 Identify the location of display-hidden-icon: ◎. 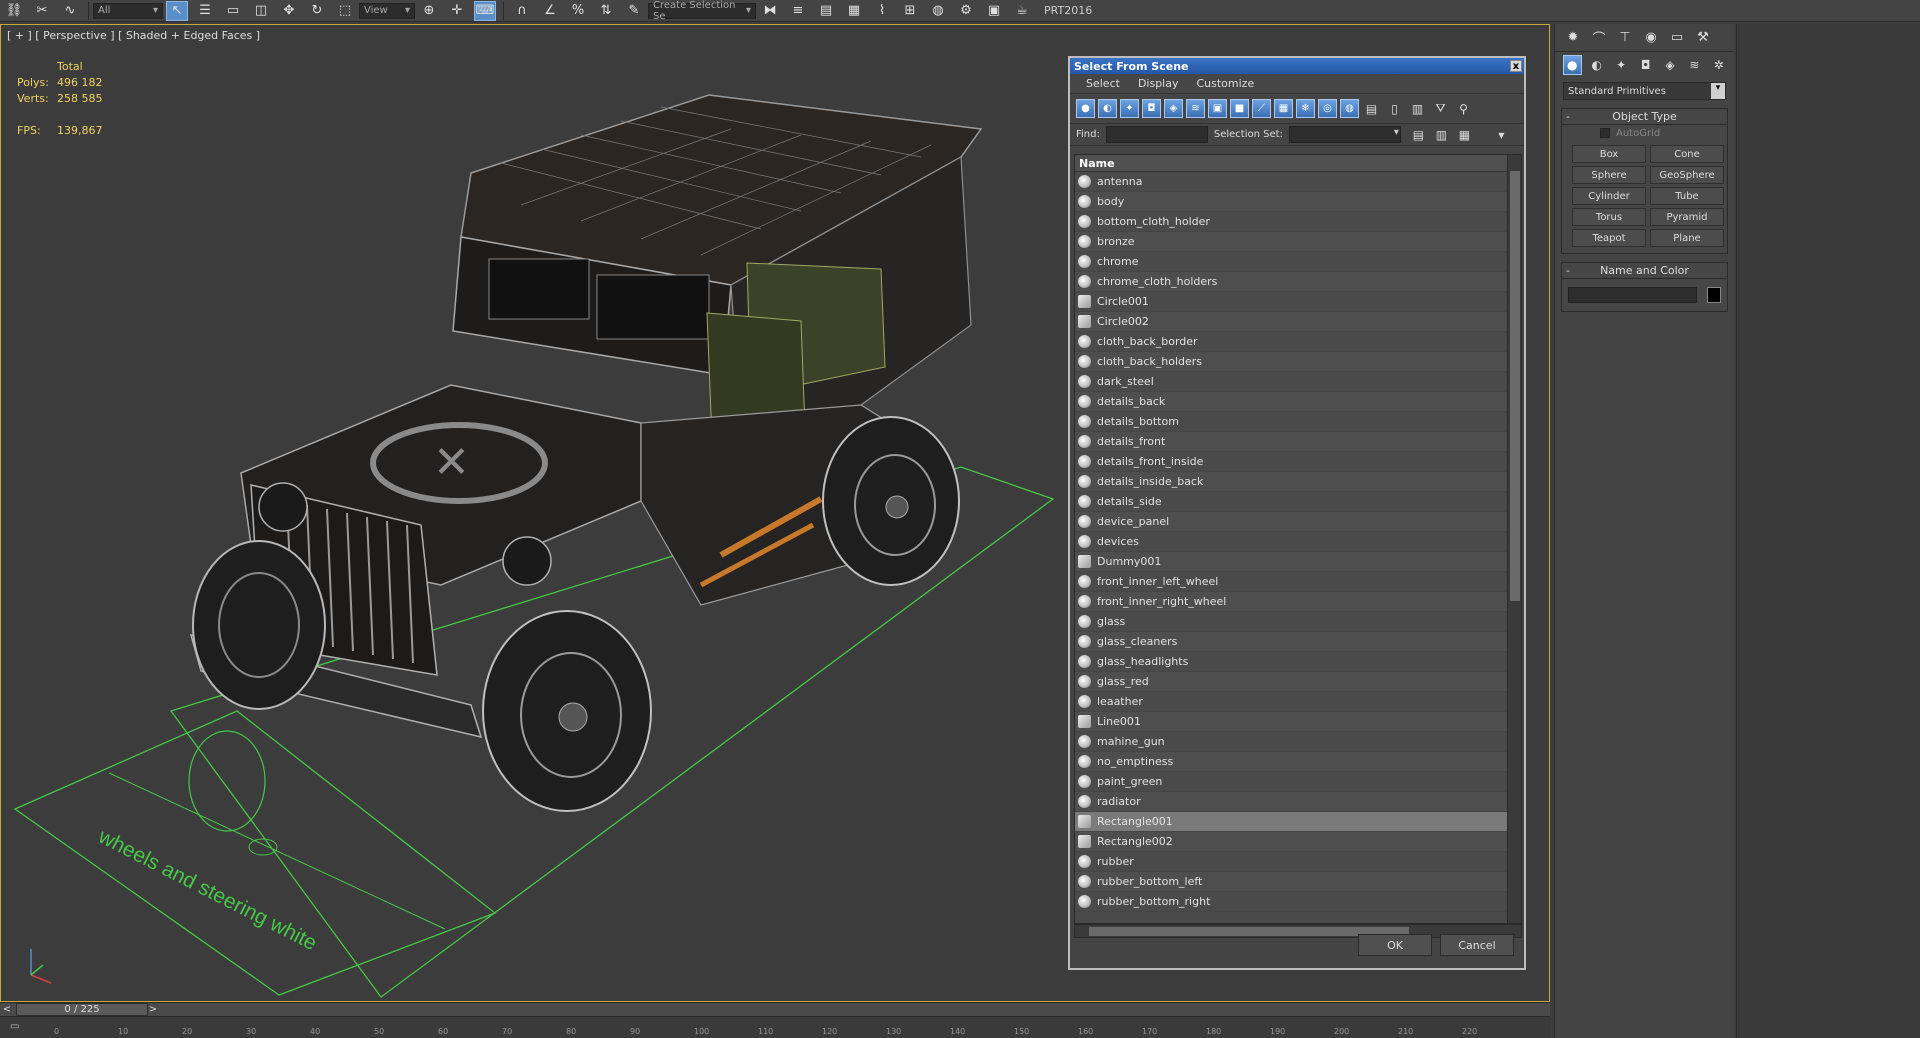
(1327, 108).